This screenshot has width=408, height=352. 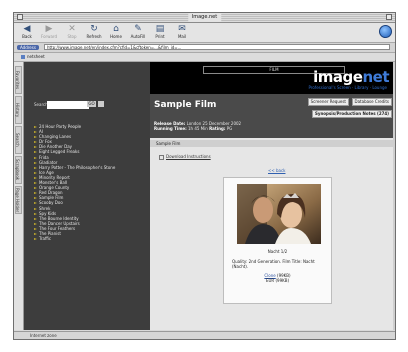 I want to click on favorites-bar: netsheet, so click(x=204, y=57).